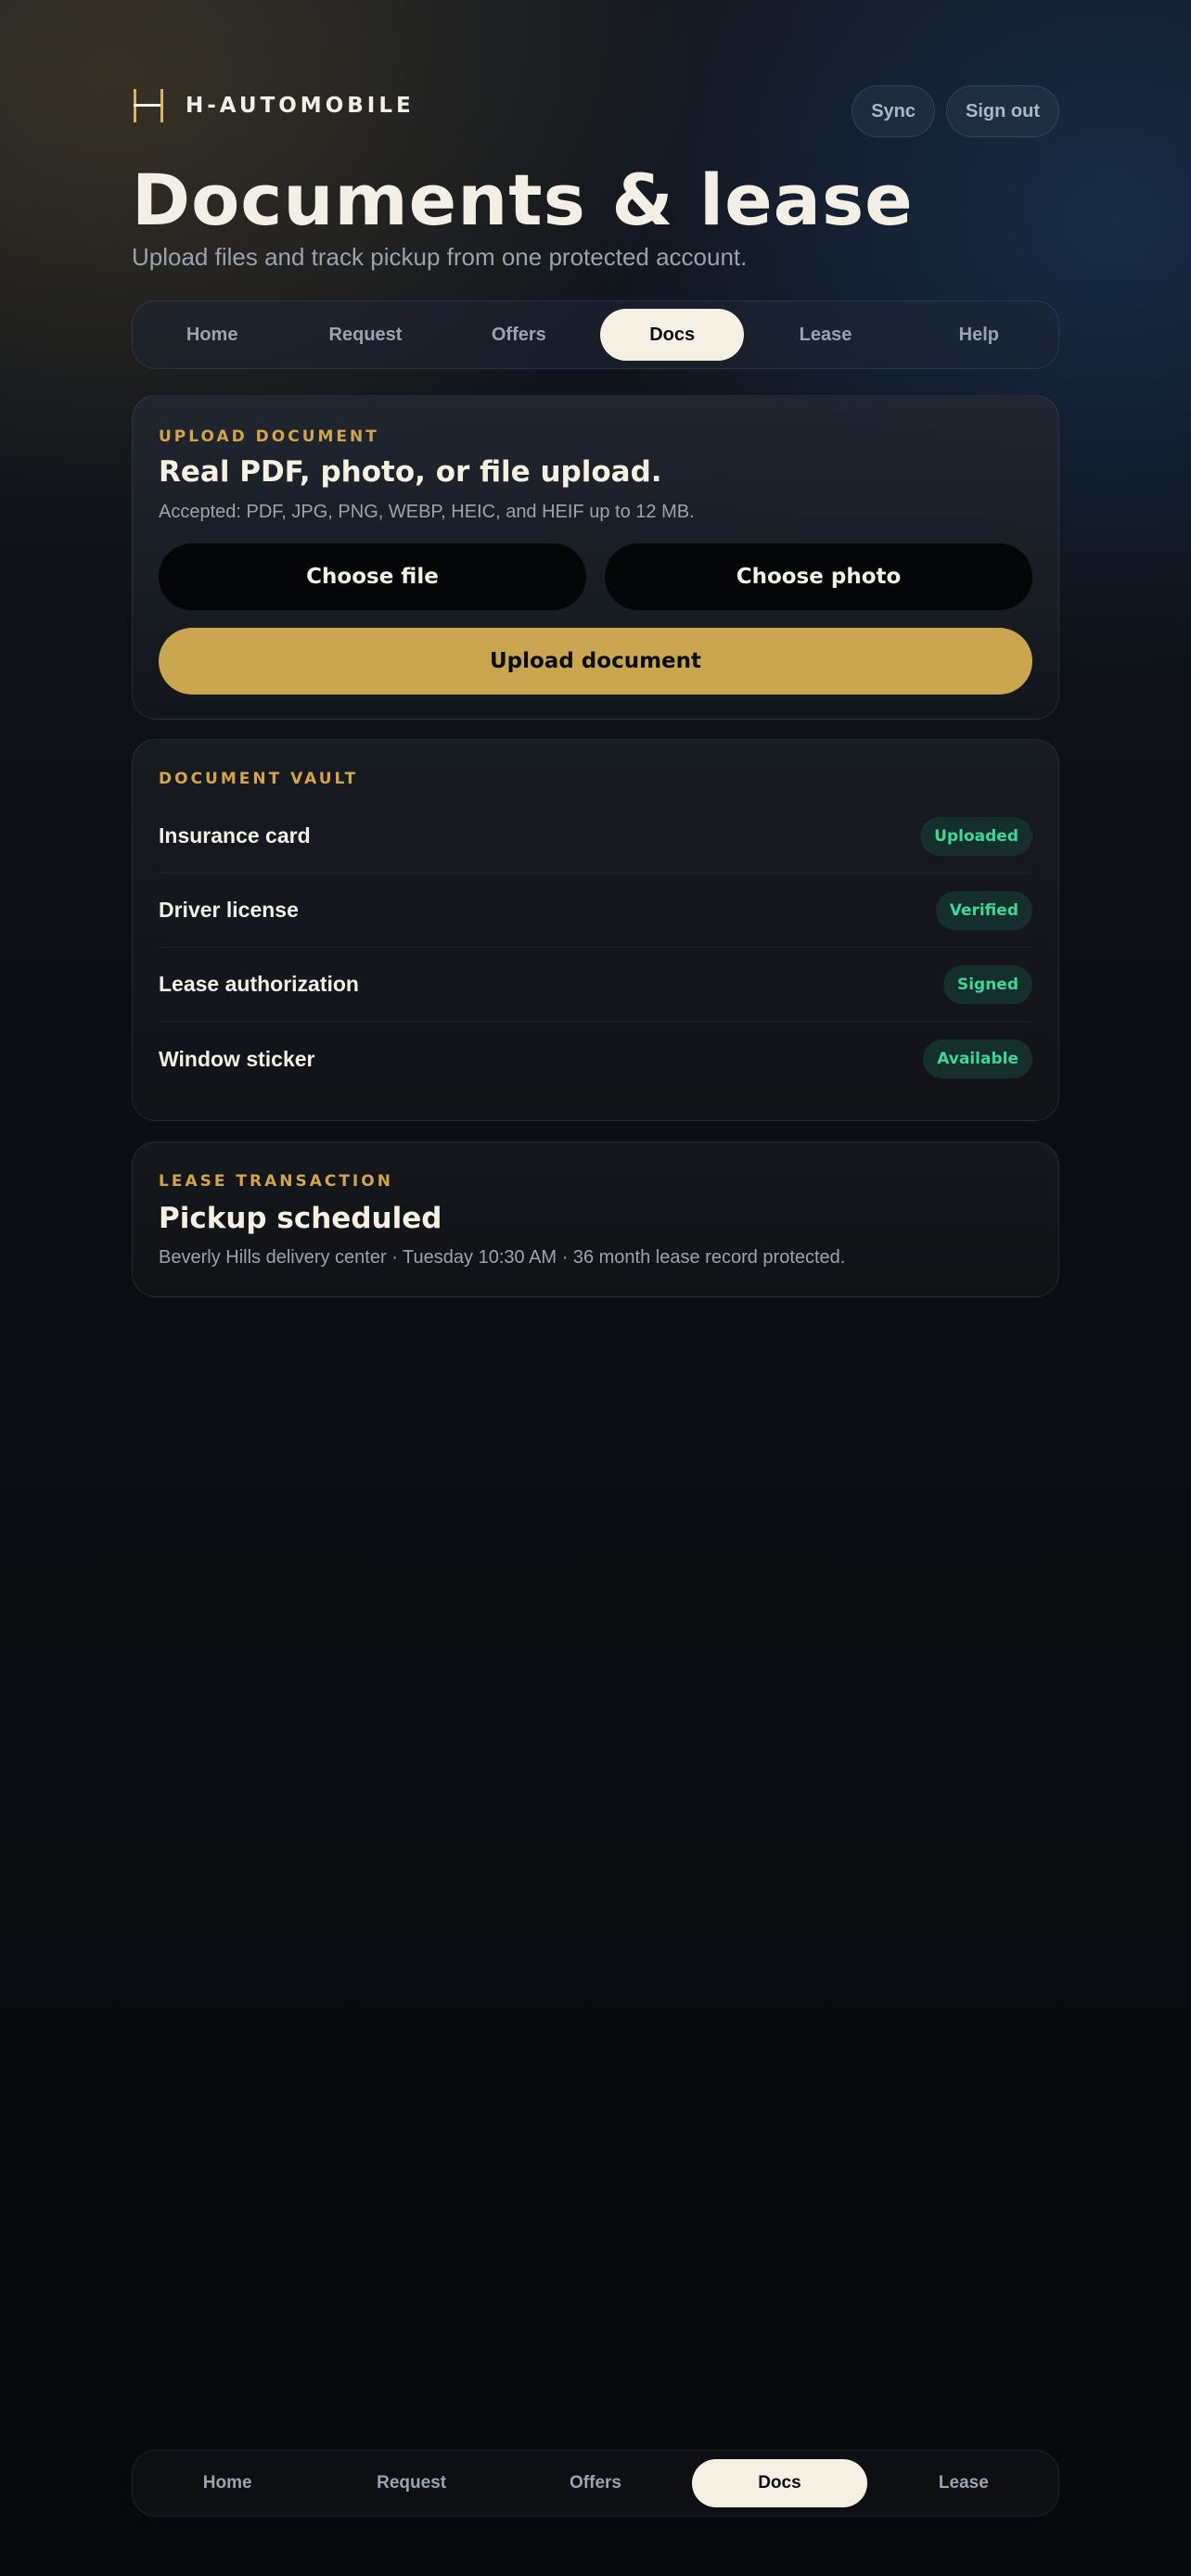  Describe the element at coordinates (300, 106) in the screenshot. I see `brand-name: H-AUTOMOBILE` at that location.